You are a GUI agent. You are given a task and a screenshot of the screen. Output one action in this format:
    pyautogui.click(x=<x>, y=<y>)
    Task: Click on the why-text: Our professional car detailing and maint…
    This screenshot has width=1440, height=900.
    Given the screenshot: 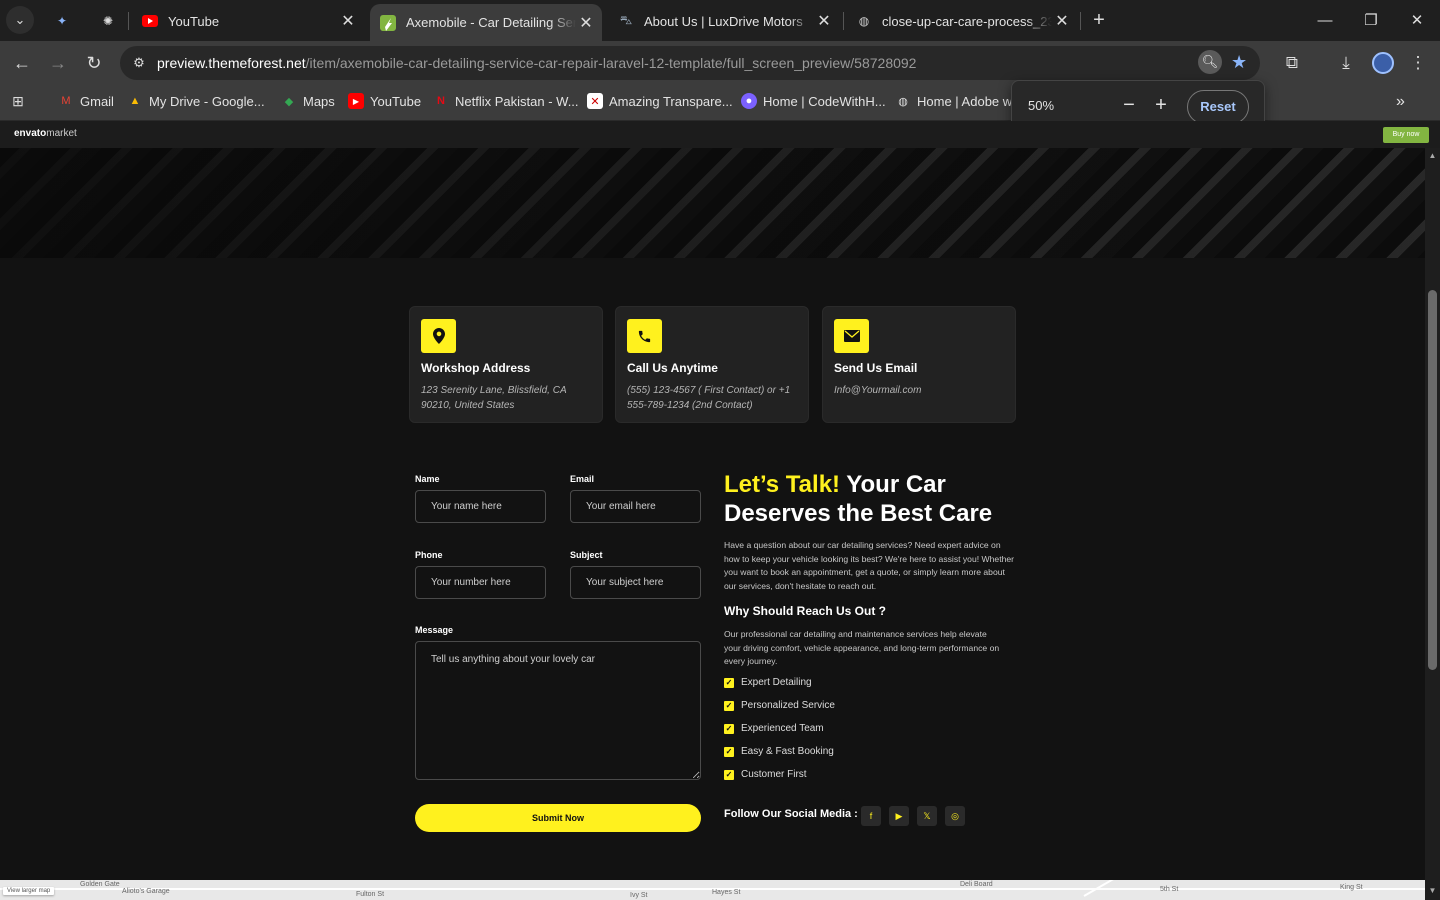 What is the action you would take?
    pyautogui.click(x=862, y=647)
    